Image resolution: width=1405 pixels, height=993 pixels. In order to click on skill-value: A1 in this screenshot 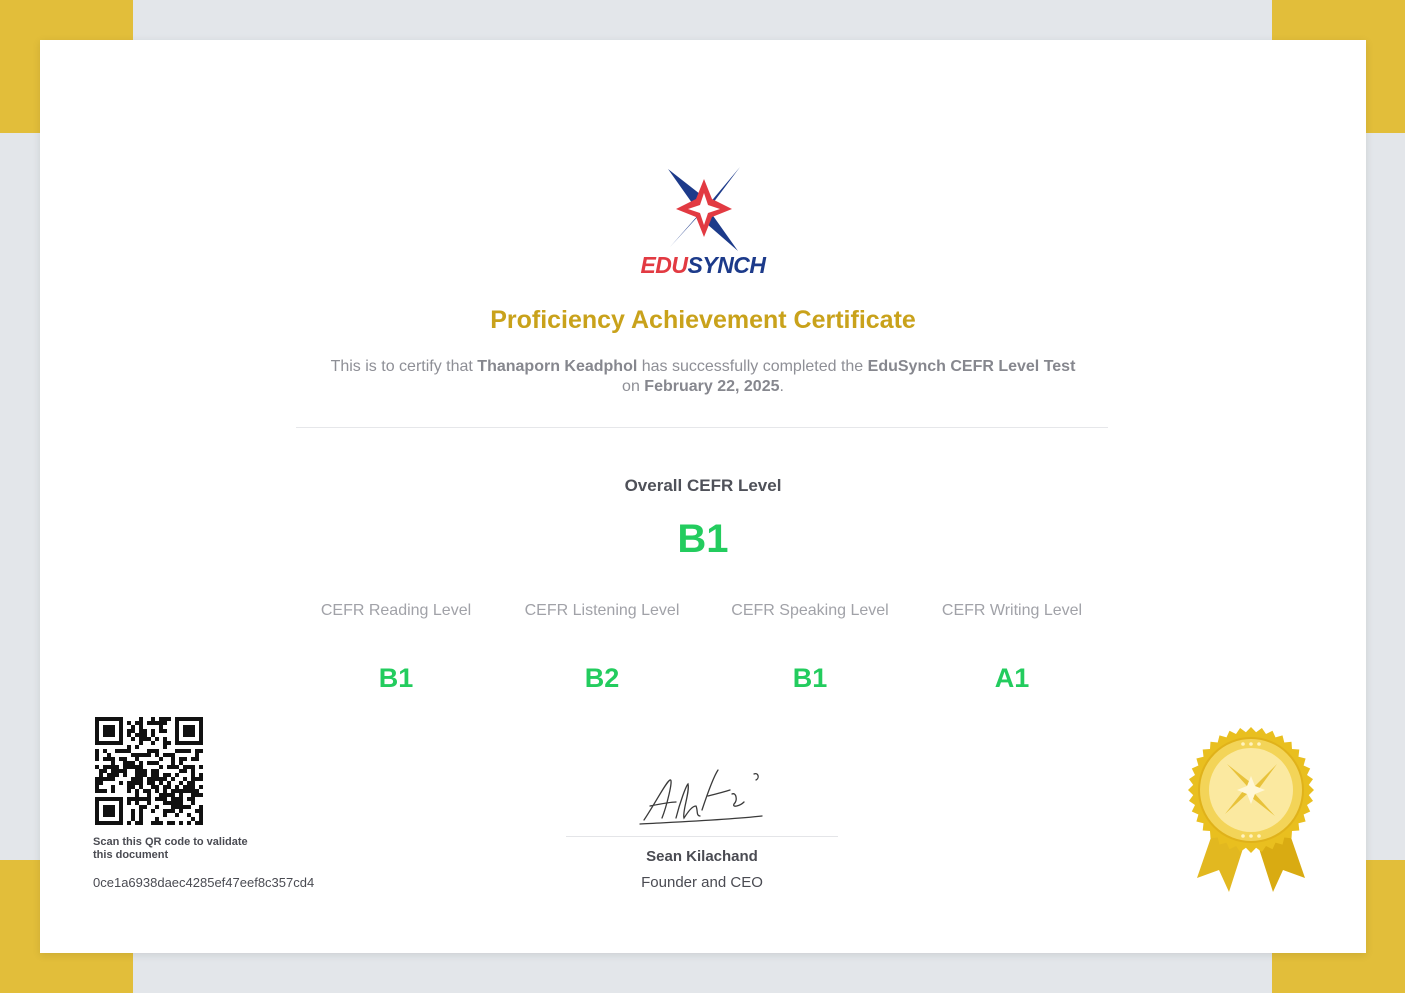, I will do `click(1012, 678)`.